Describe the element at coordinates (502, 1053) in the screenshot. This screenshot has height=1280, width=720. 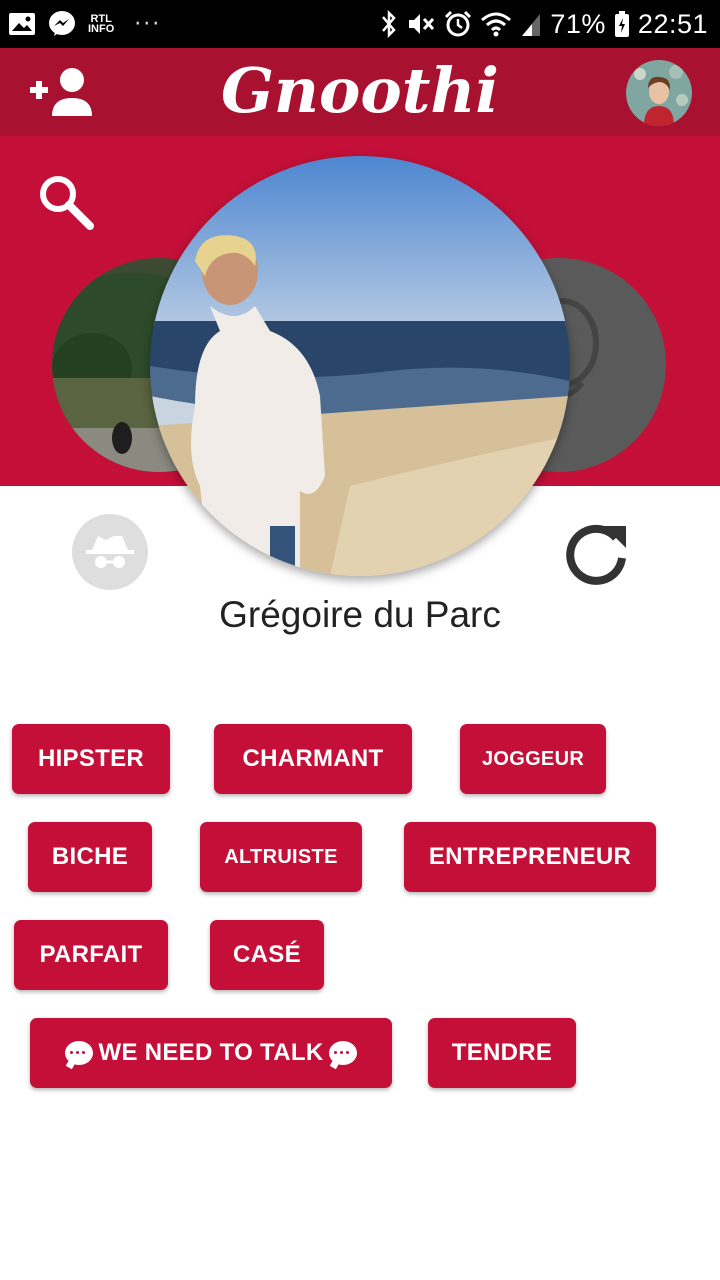
I see `tag-tendre: TENDRE` at that location.